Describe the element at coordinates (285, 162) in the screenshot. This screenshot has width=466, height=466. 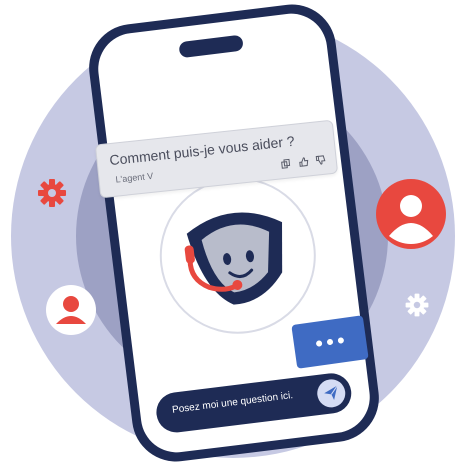
I see `copy-icon` at that location.